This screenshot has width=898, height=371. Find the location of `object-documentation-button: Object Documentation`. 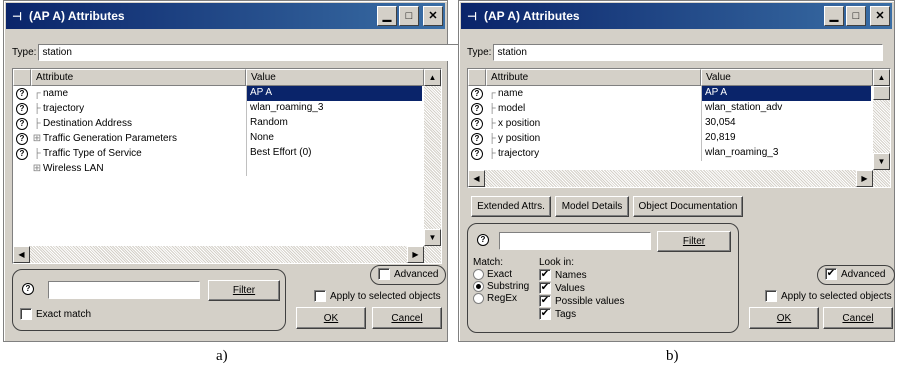

object-documentation-button: Object Documentation is located at coordinates (688, 206).